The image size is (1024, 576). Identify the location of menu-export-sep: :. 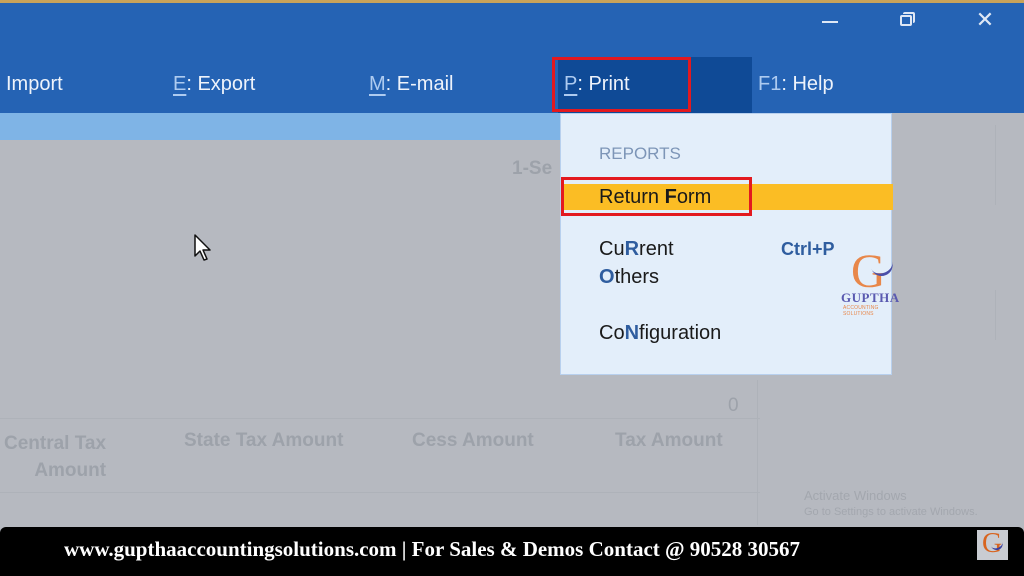
(189, 84).